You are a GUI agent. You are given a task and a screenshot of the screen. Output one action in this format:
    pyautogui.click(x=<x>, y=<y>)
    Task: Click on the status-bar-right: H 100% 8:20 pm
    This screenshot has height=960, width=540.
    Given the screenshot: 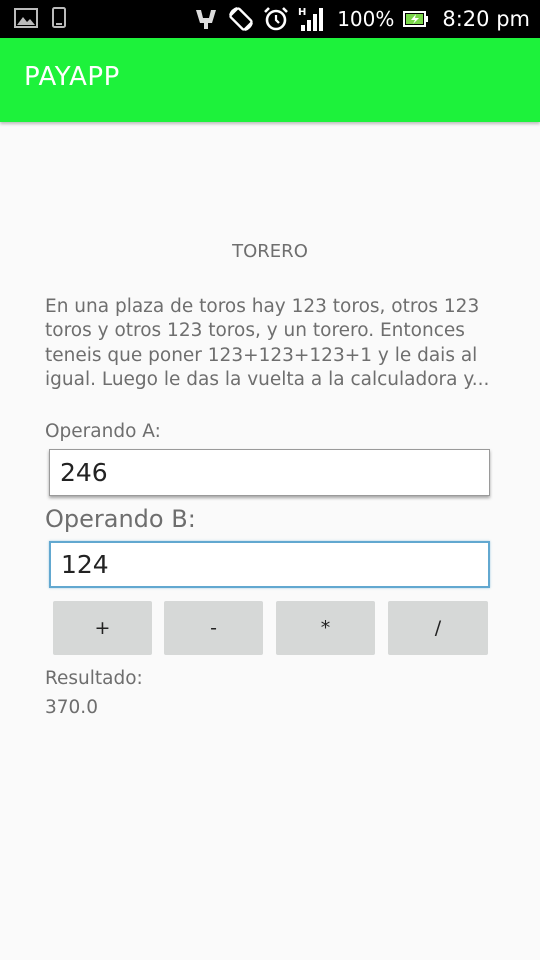 What is the action you would take?
    pyautogui.click(x=361, y=19)
    